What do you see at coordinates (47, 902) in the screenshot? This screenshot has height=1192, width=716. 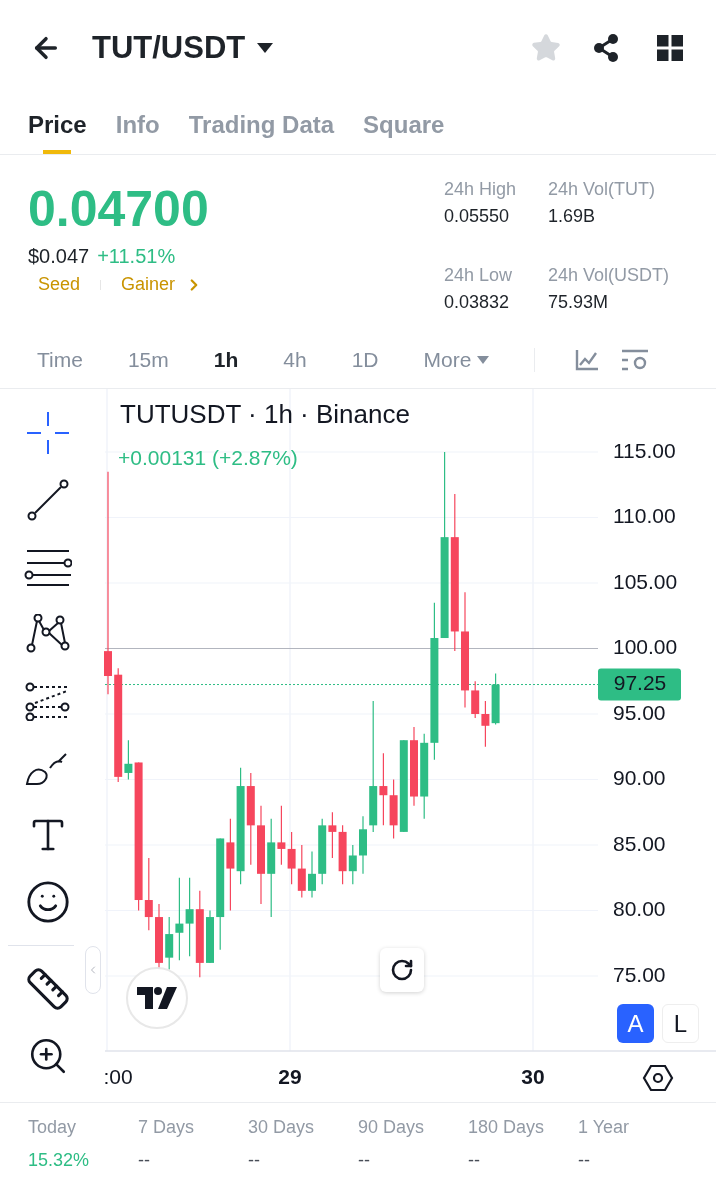 I see `emoji-icon` at bounding box center [47, 902].